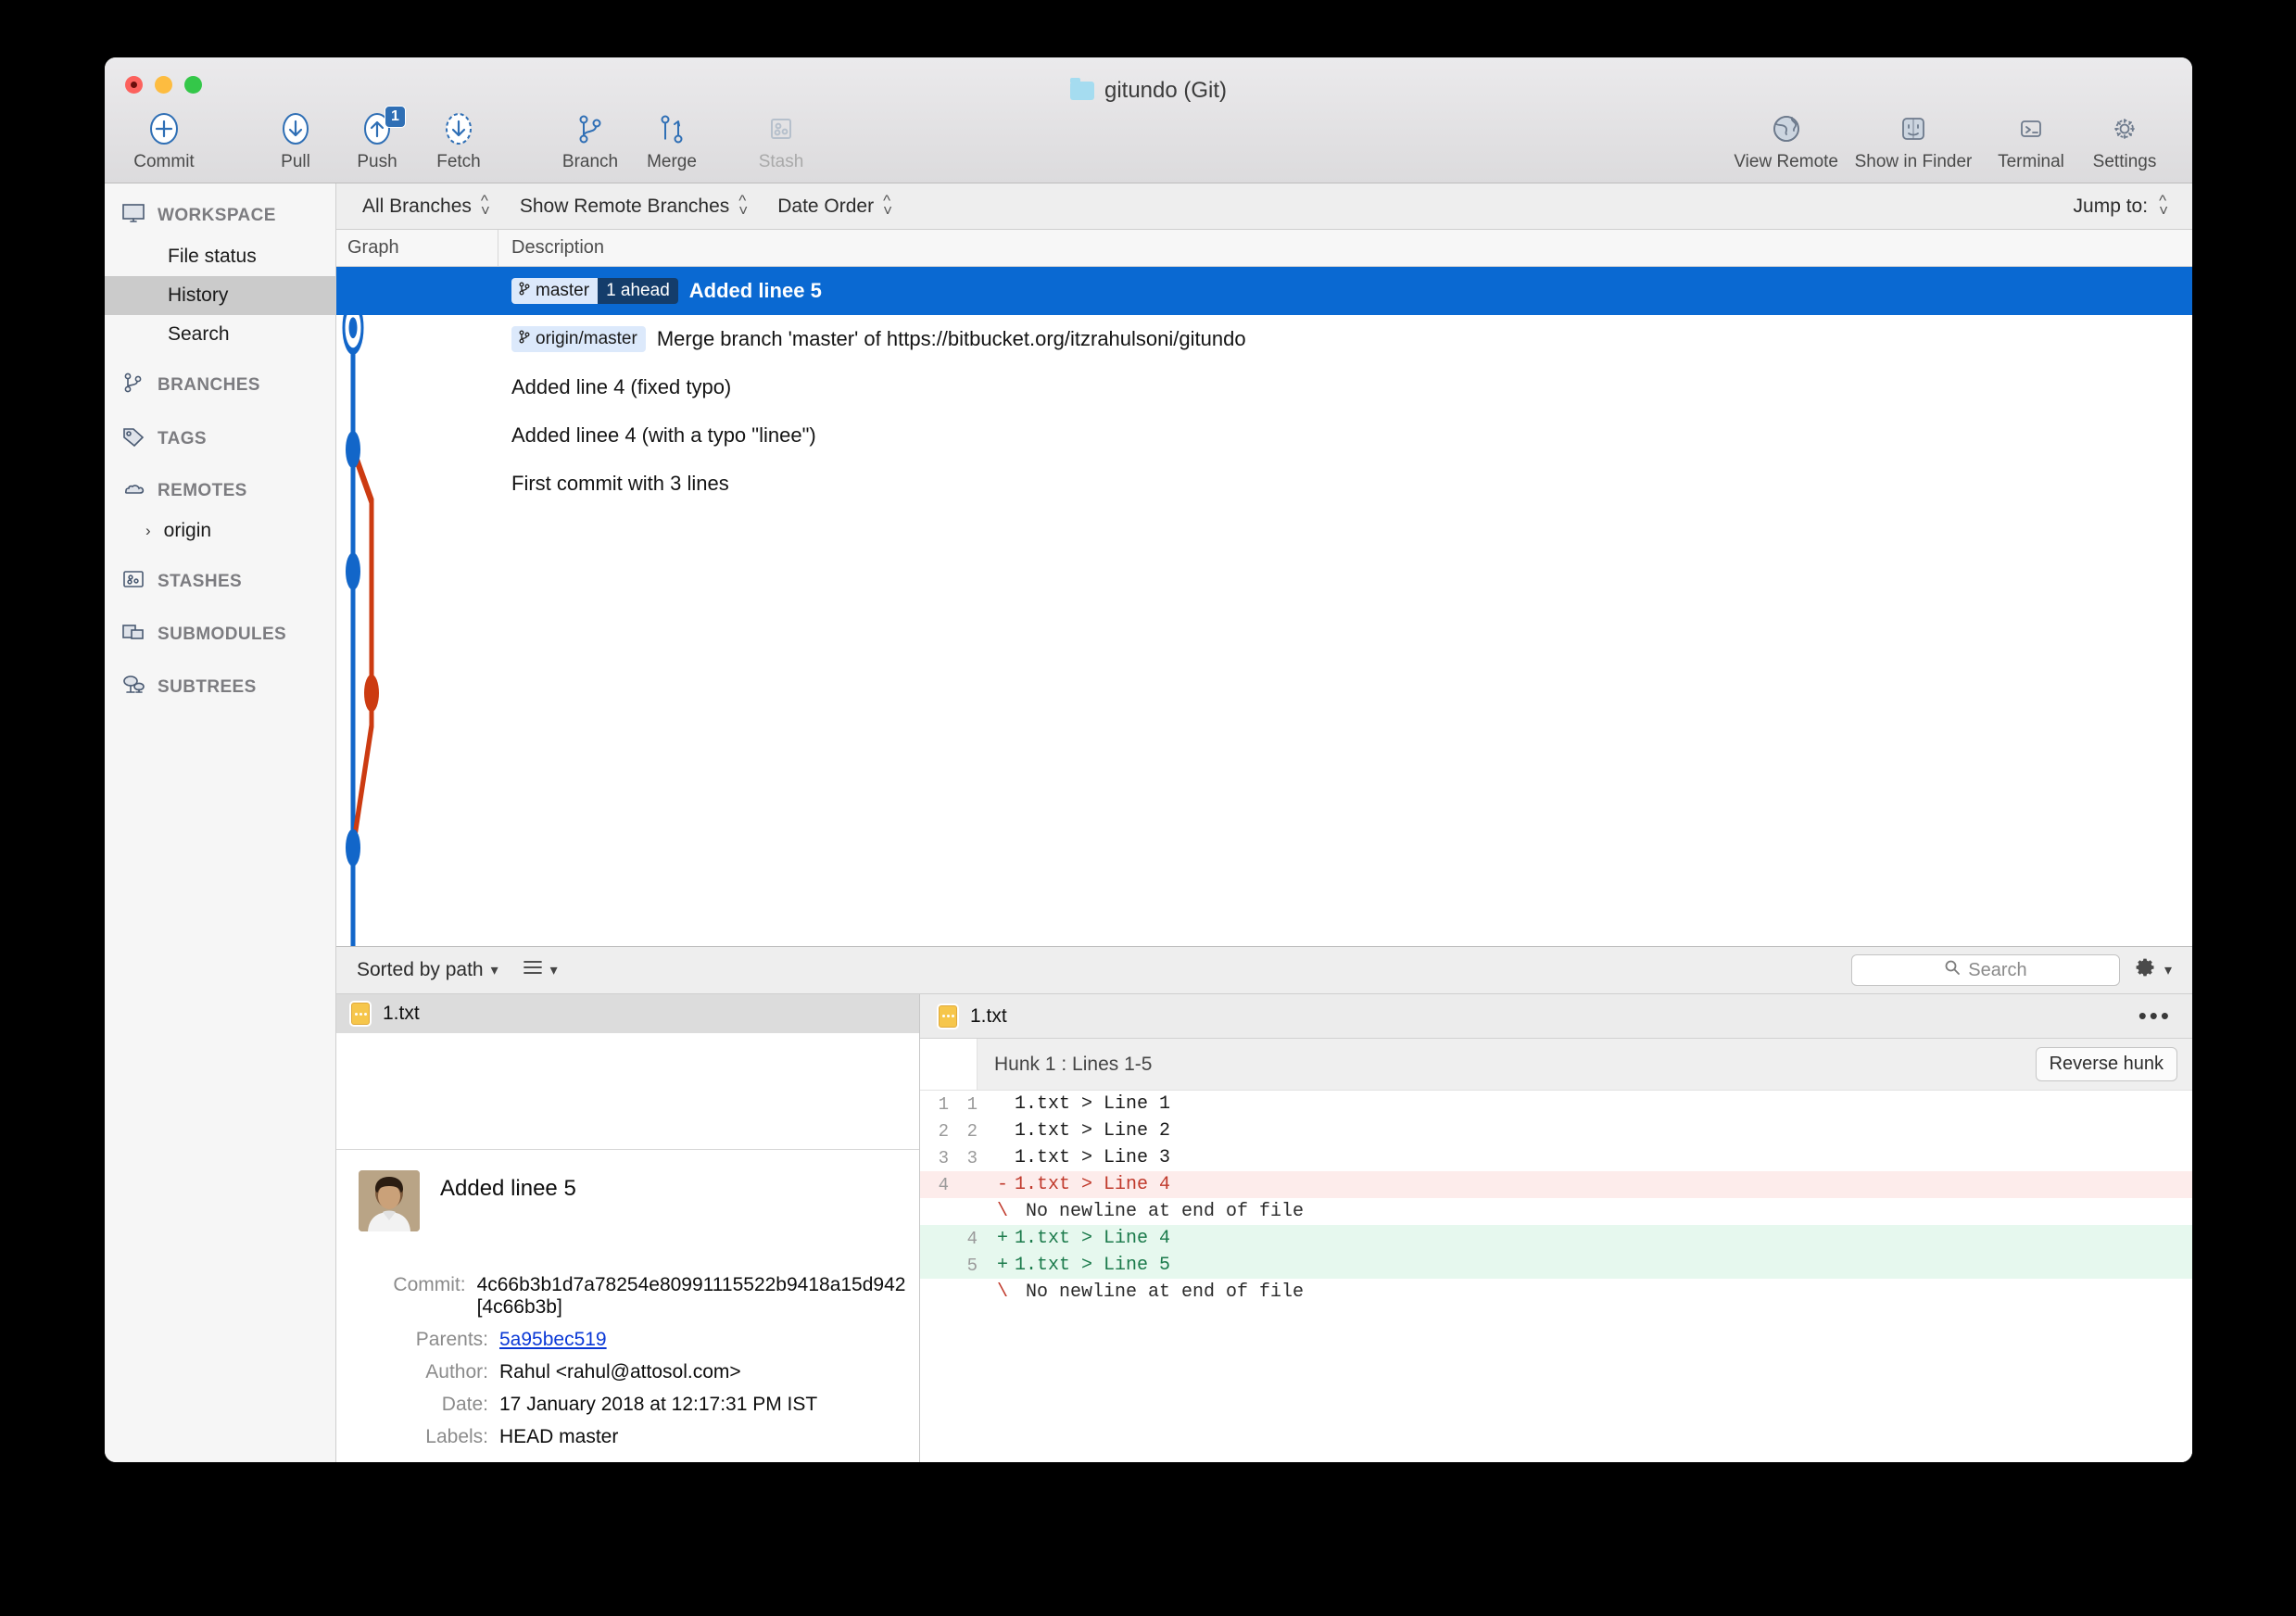 The width and height of the screenshot is (2296, 1616). Describe the element at coordinates (182, 439) in the screenshot. I see `sidebar-label-tags: TAGS` at that location.